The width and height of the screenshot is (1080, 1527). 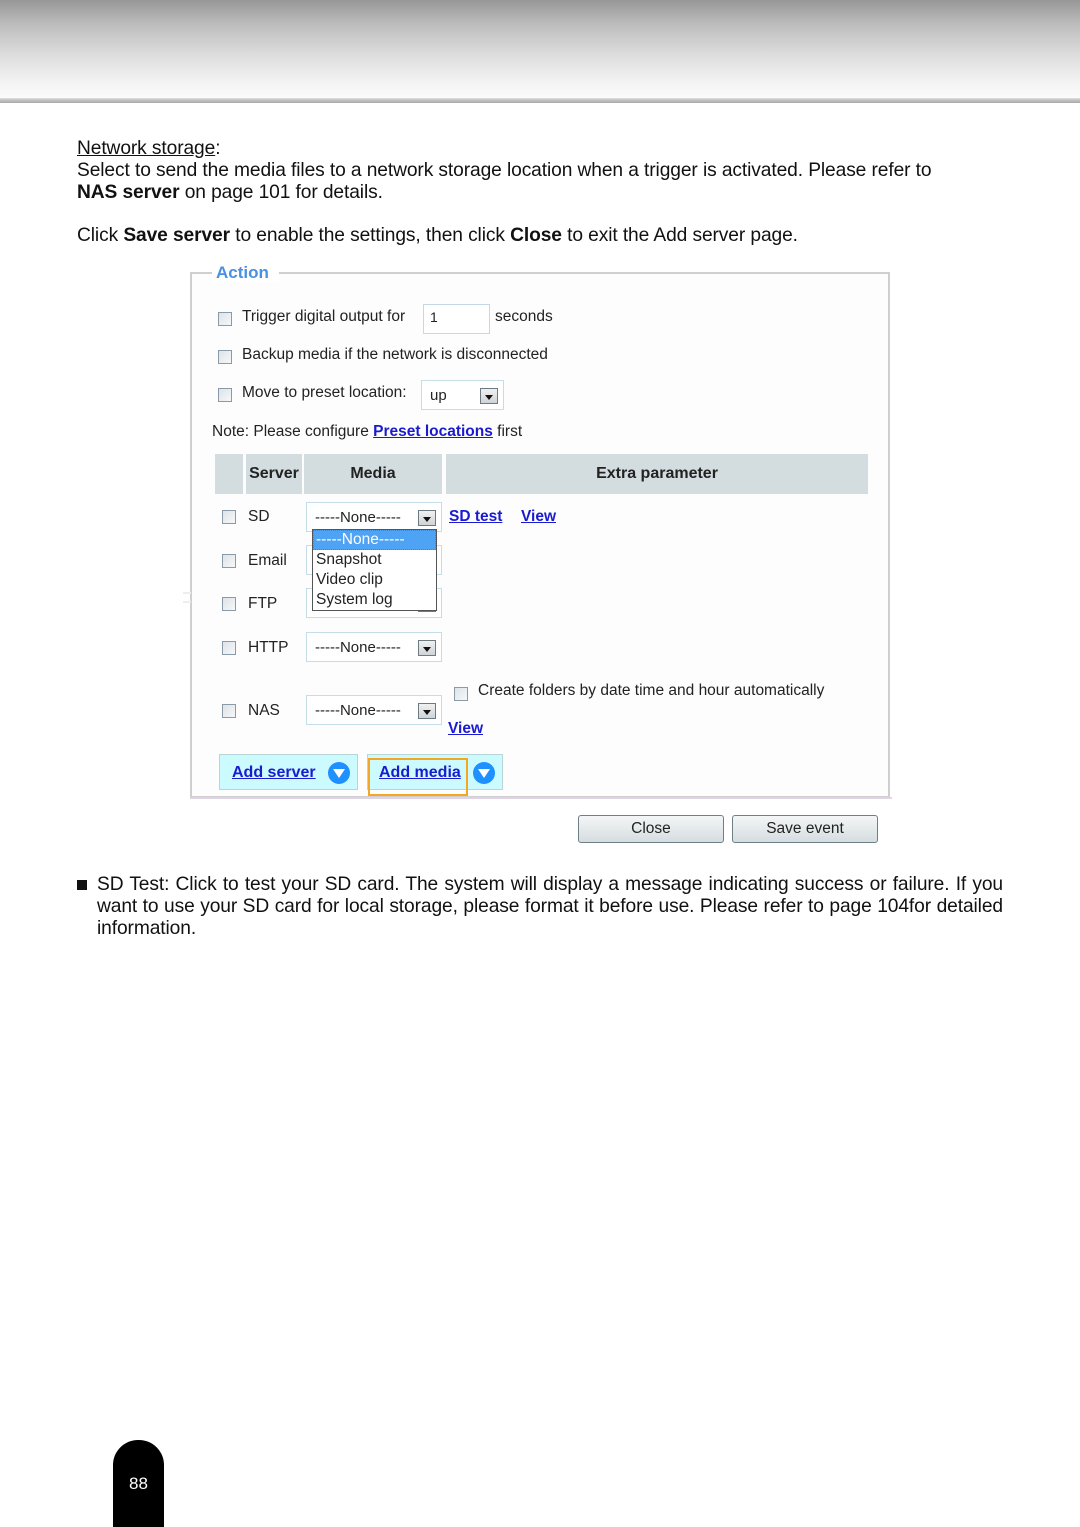 I want to click on media-select-sd: -----None-----, so click(x=374, y=517).